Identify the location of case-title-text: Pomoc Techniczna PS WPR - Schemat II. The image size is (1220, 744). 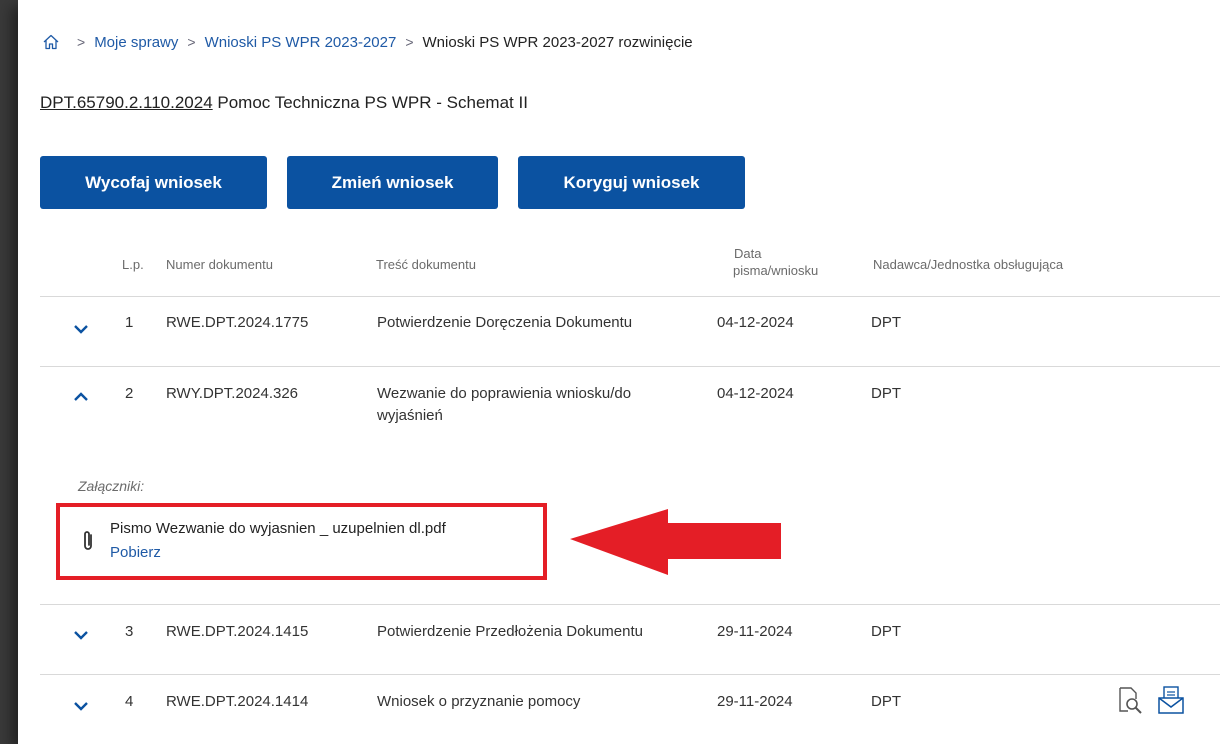
(372, 102).